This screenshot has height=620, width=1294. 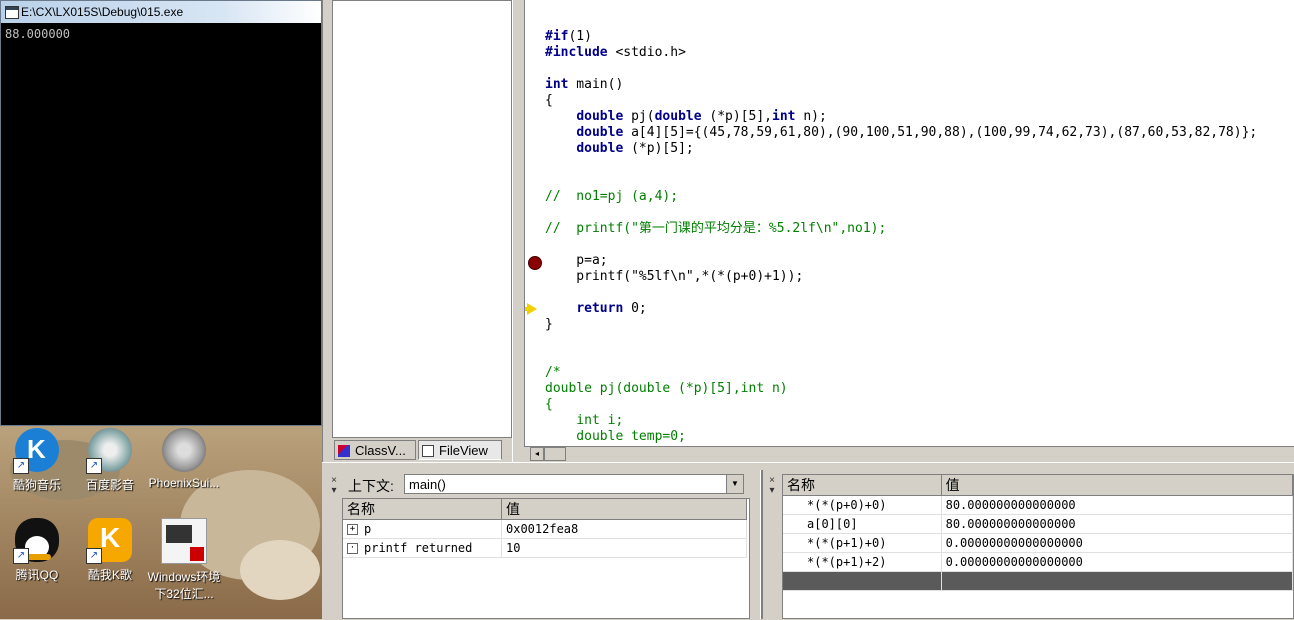 I want to click on variable-name: p, so click(x=368, y=529).